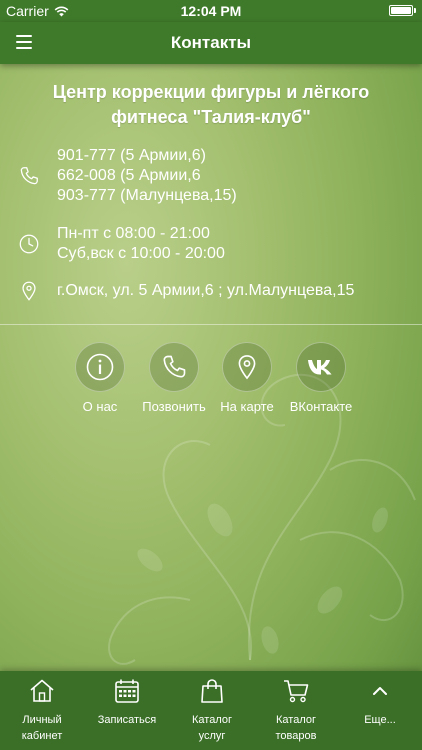  Describe the element at coordinates (147, 156) in the screenshot. I see `phone-number: 901-777 (5 Армии,6)` at that location.